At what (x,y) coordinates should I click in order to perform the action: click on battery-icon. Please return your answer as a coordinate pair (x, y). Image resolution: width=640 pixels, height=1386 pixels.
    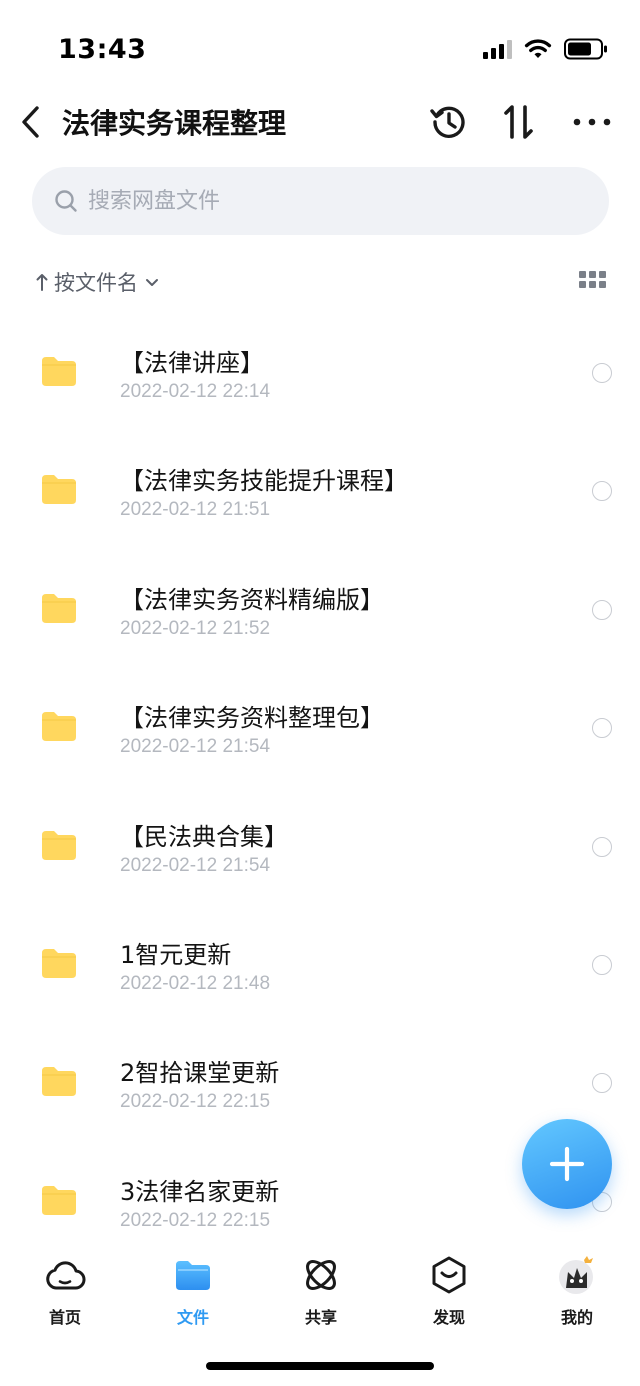
    Looking at the image, I should click on (585, 49).